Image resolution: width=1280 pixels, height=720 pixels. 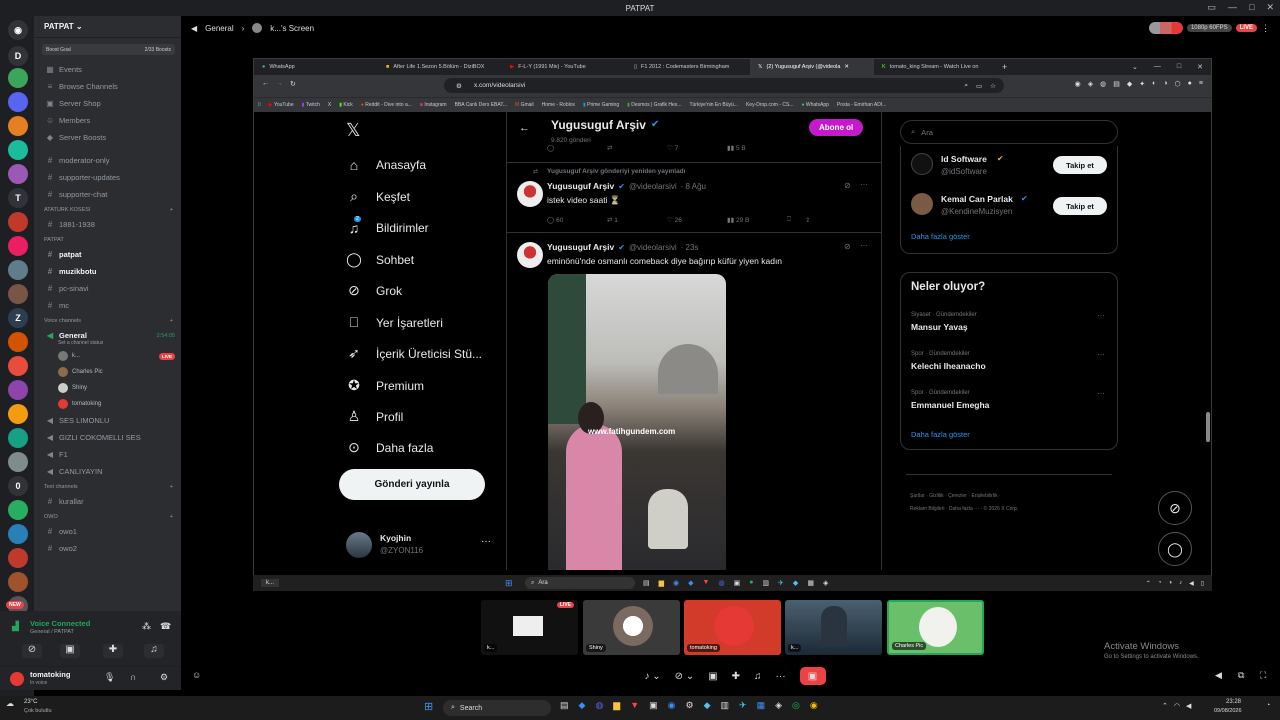 What do you see at coordinates (52, 632) in the screenshot?
I see `voice-channel-label: General / PATPAT` at bounding box center [52, 632].